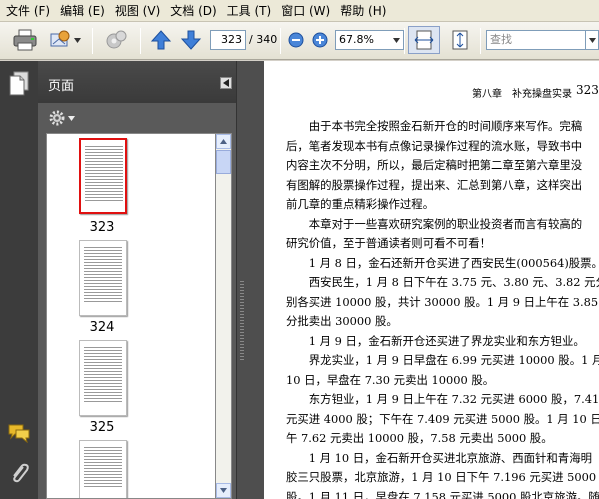 Image resolution: width=599 pixels, height=499 pixels. I want to click on comments-panel-button, so click(19, 434).